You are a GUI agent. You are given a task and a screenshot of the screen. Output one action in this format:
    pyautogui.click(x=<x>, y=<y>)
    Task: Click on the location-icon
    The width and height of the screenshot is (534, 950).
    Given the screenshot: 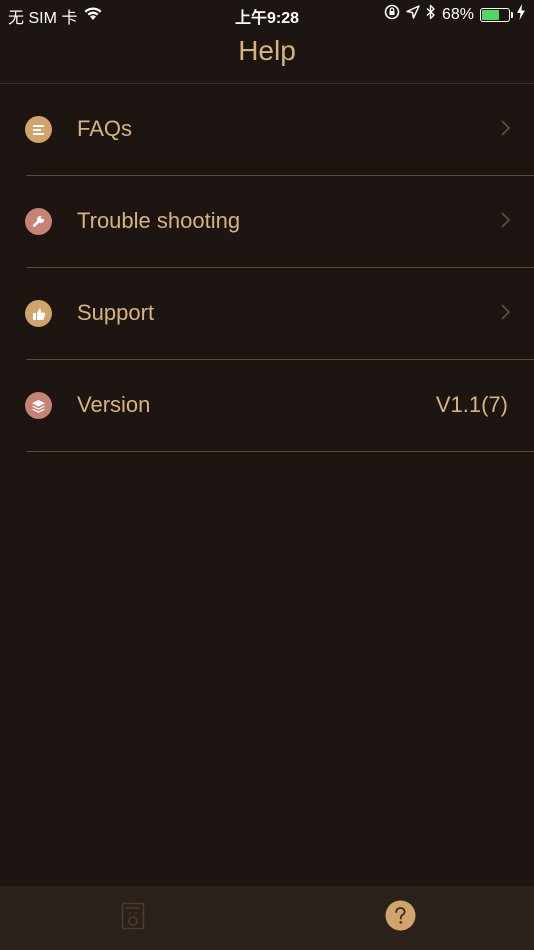 What is the action you would take?
    pyautogui.click(x=413, y=14)
    